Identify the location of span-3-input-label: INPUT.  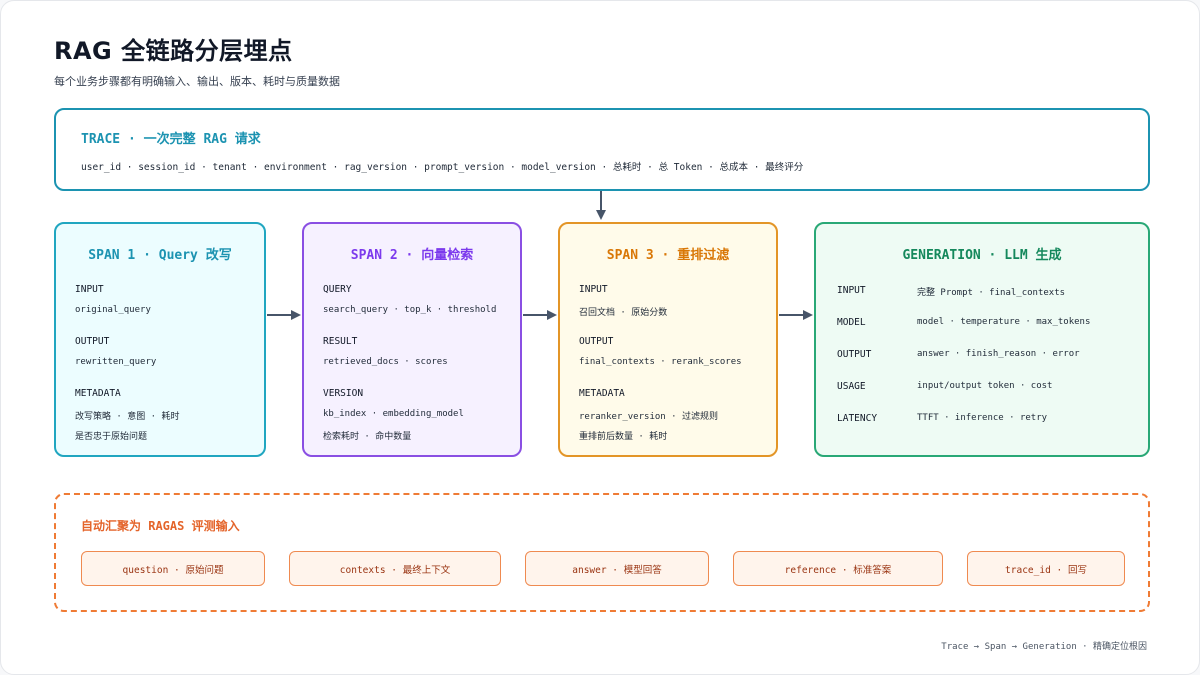
(593, 289).